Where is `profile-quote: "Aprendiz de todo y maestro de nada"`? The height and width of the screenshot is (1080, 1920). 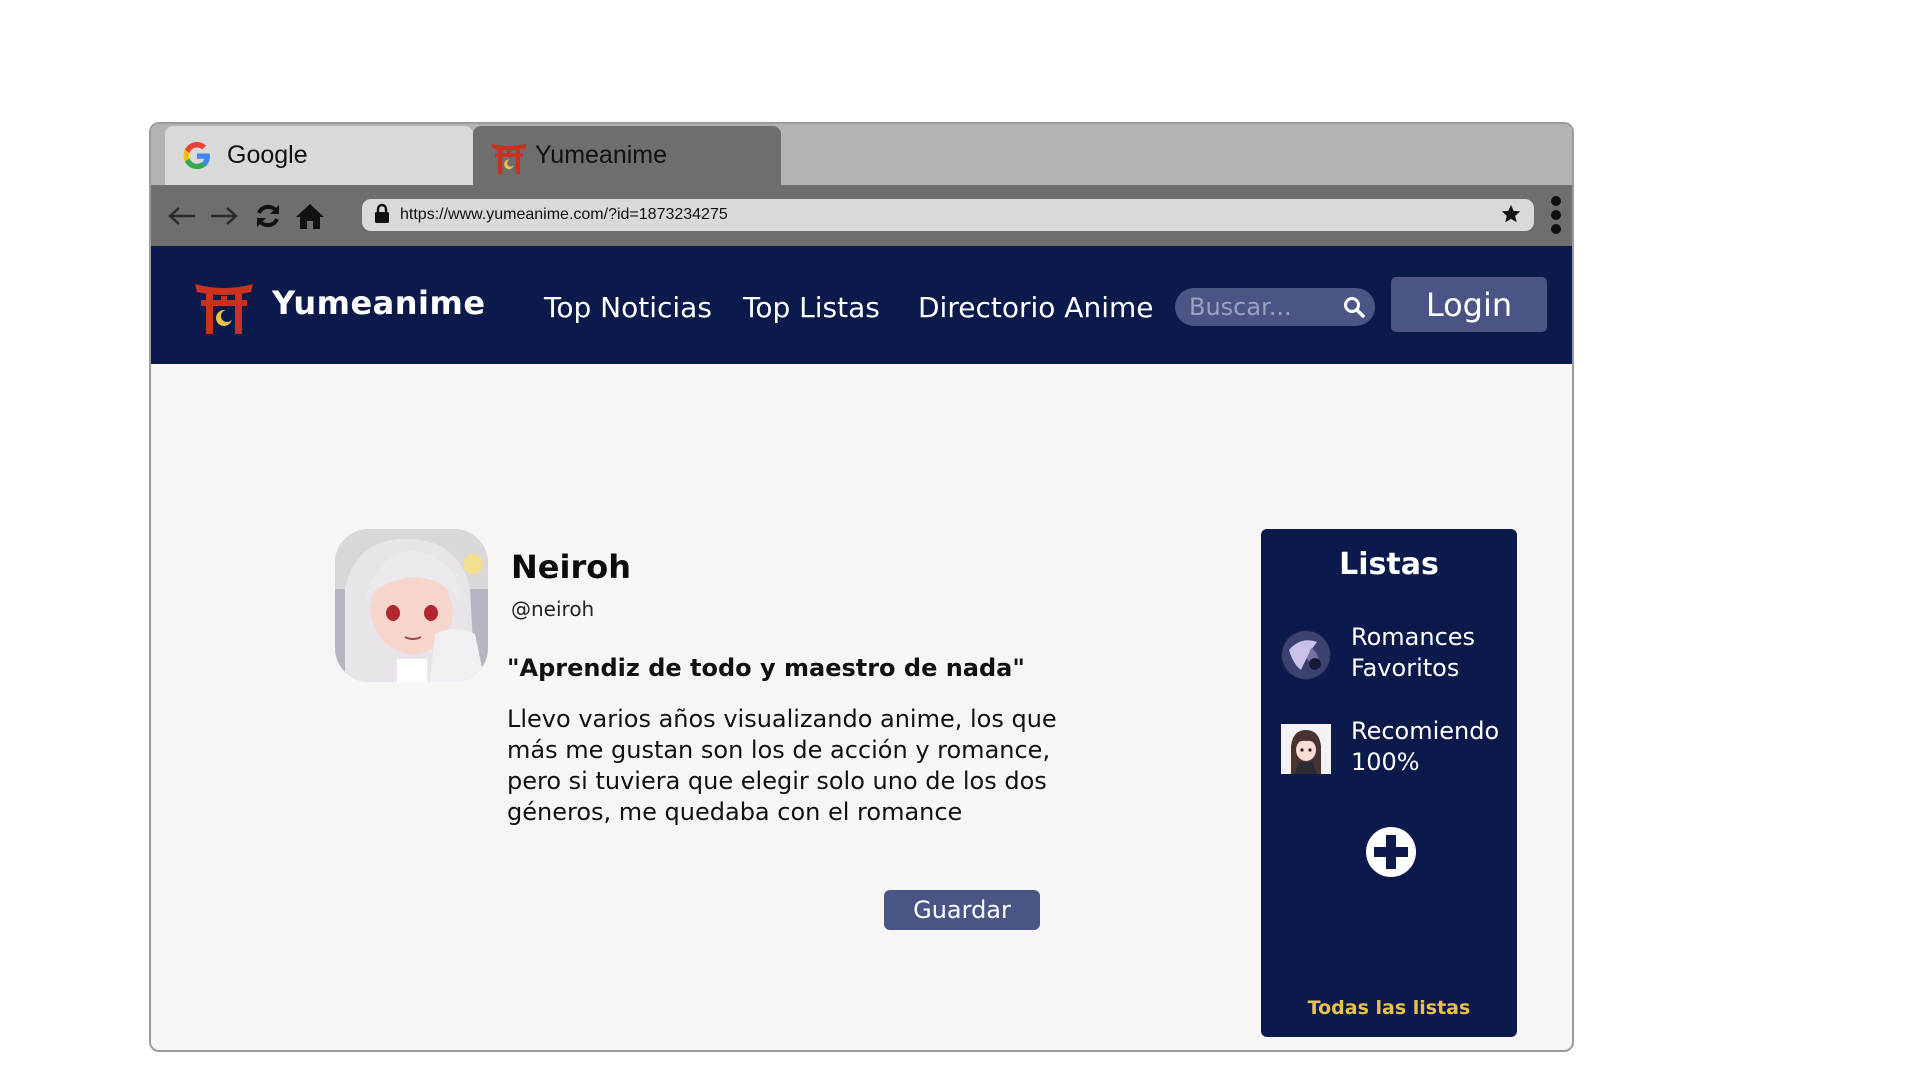
profile-quote: "Aprendiz de todo y maestro de nada" is located at coordinates (766, 668).